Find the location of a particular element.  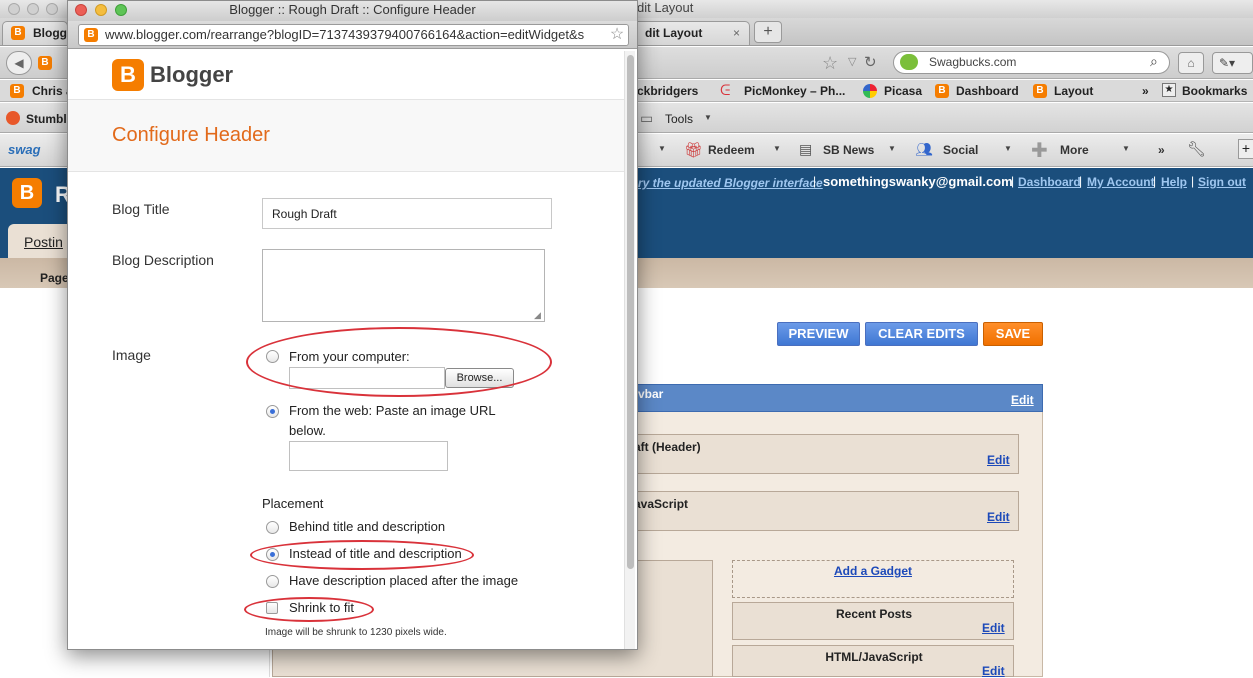

image-url-input is located at coordinates (368, 456).